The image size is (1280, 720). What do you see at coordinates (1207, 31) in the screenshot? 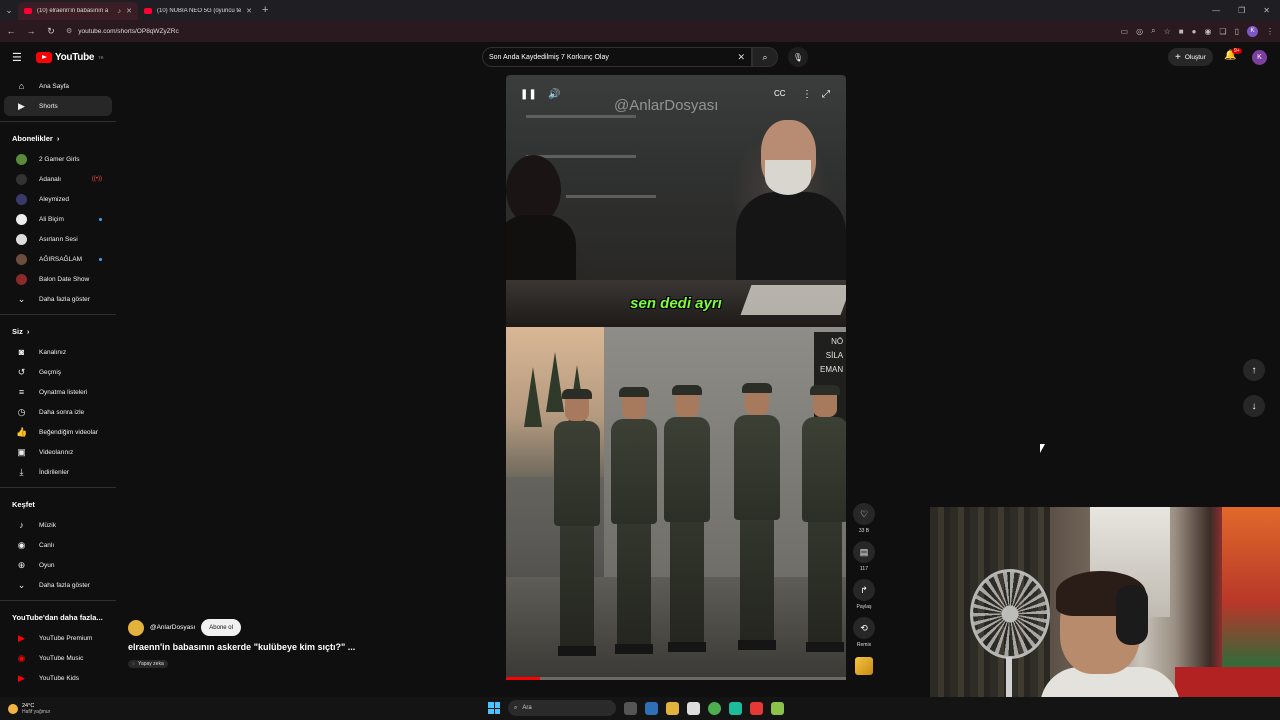
I see `extension-icon: ◉` at bounding box center [1207, 31].